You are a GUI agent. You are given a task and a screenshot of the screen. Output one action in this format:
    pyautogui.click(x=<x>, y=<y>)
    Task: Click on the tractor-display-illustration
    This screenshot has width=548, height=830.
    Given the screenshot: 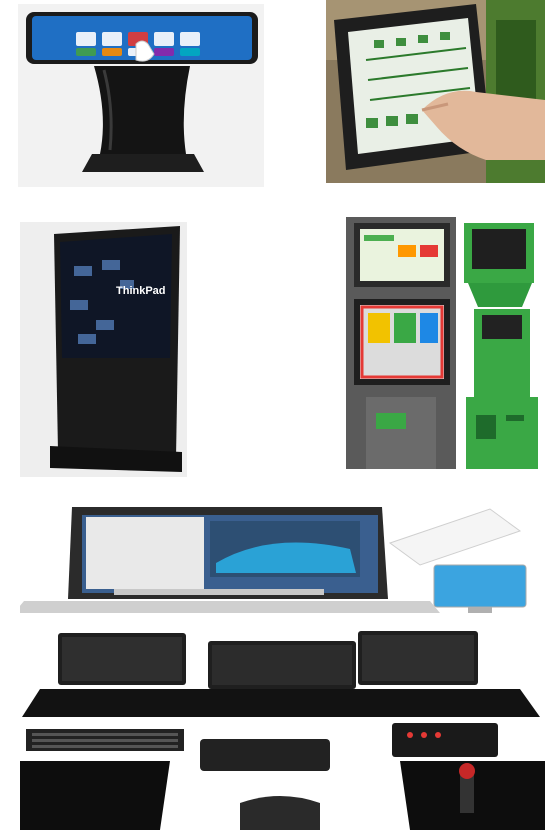 What is the action you would take?
    pyautogui.click(x=435, y=91)
    